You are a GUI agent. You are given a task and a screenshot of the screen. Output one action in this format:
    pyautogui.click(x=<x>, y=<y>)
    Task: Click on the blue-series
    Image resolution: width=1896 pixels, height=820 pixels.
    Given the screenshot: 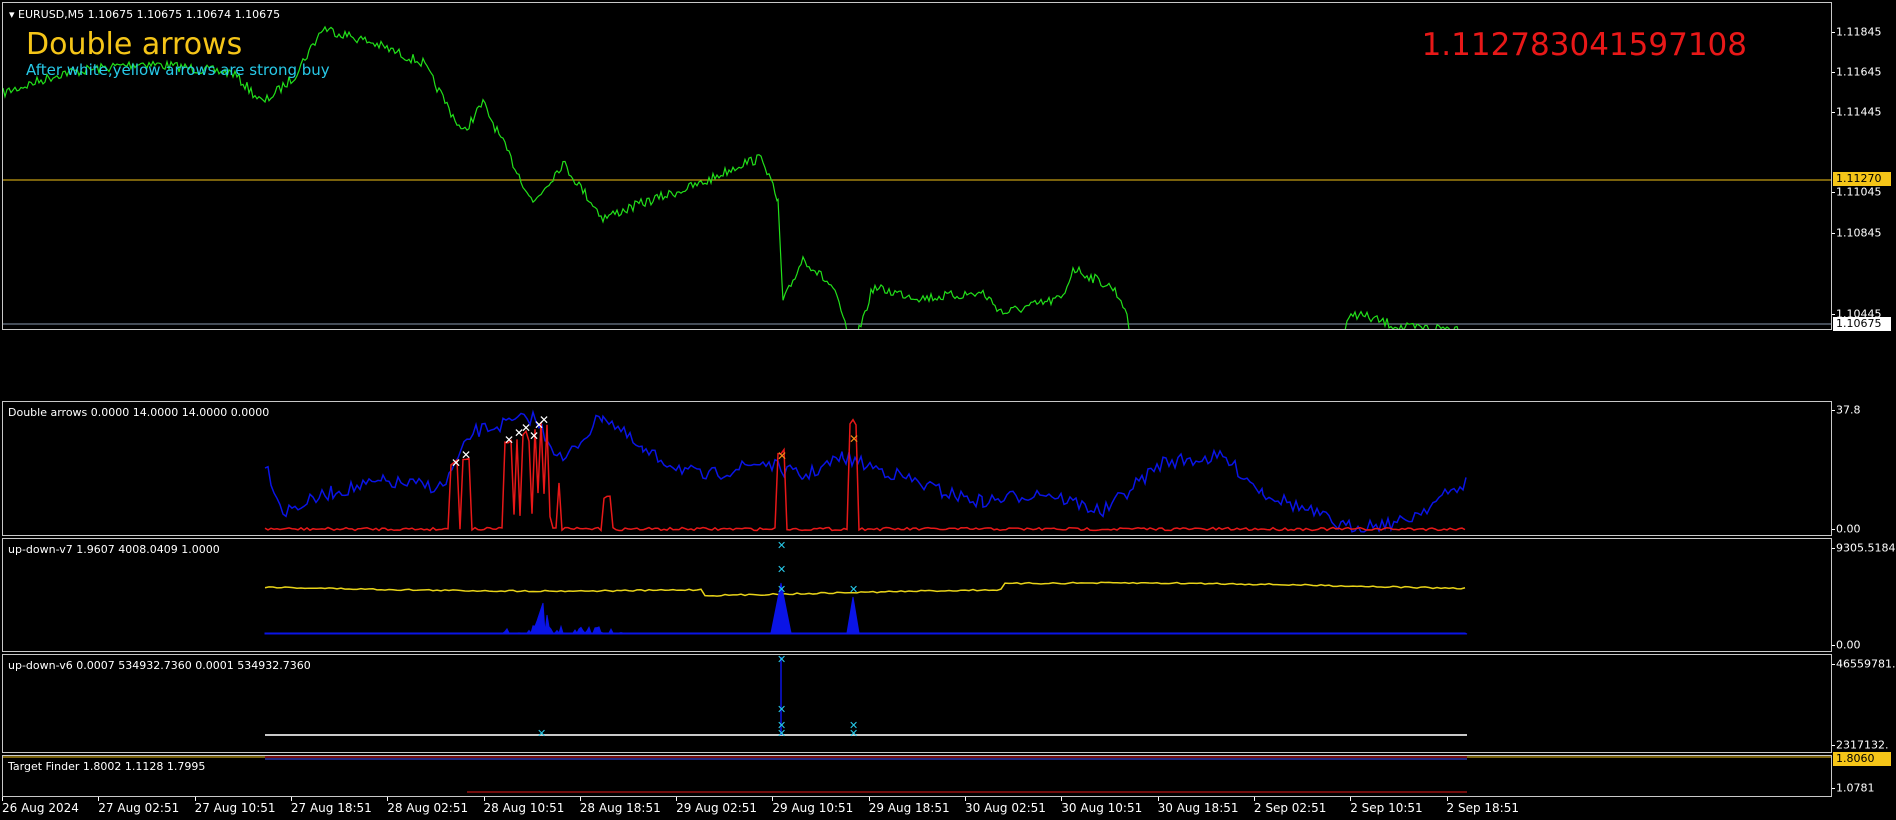 What is the action you would take?
    pyautogui.click(x=865, y=471)
    